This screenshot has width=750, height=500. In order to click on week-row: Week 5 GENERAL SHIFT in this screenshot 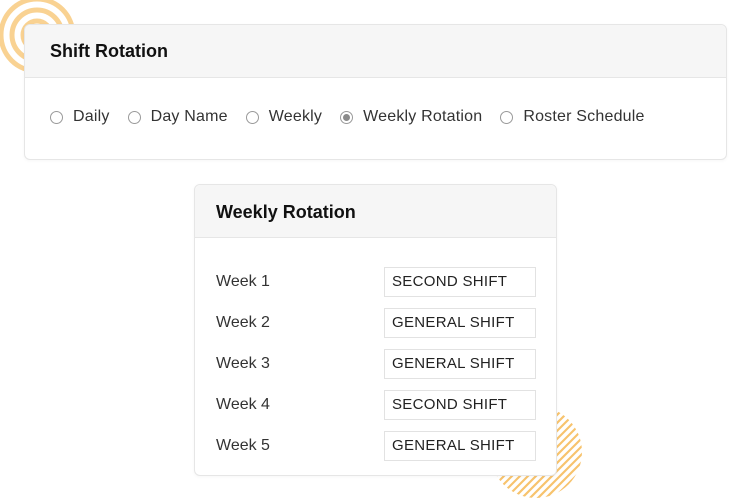, I will do `click(375, 445)`.